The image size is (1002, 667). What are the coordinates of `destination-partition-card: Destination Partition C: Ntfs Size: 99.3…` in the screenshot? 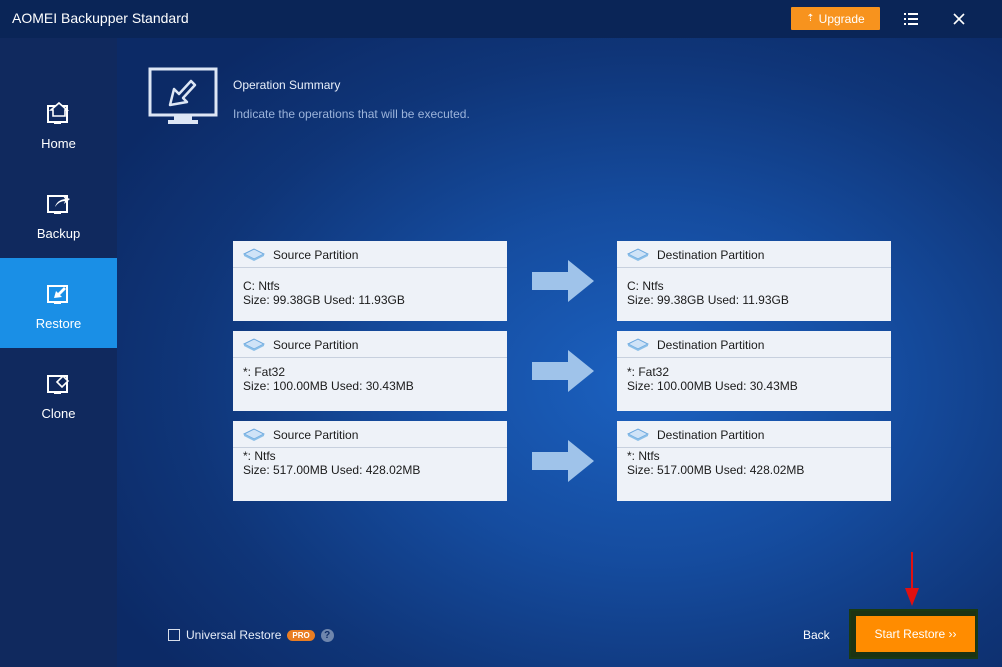 It's located at (754, 281).